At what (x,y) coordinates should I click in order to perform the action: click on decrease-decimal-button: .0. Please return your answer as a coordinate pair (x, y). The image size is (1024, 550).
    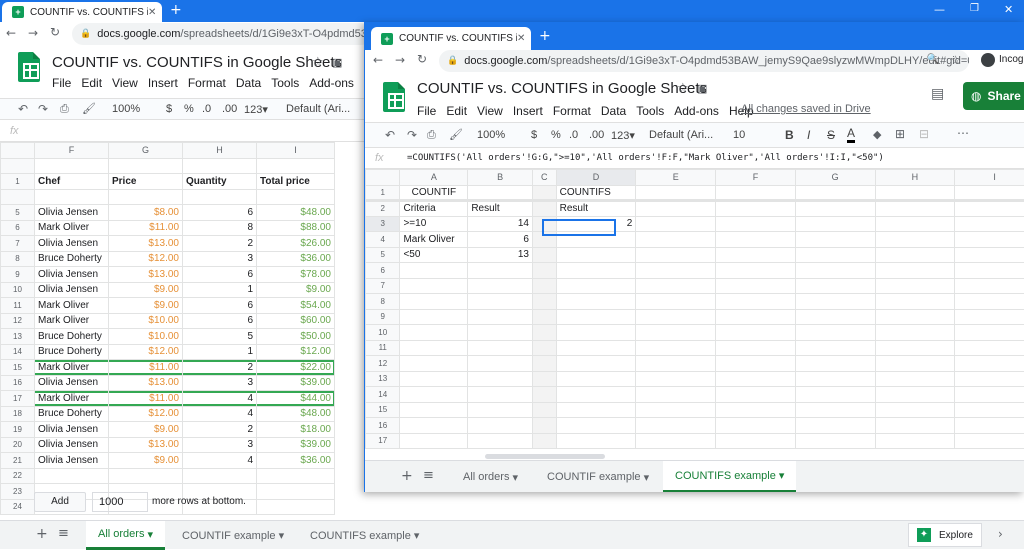
    Looking at the image, I should click on (573, 135).